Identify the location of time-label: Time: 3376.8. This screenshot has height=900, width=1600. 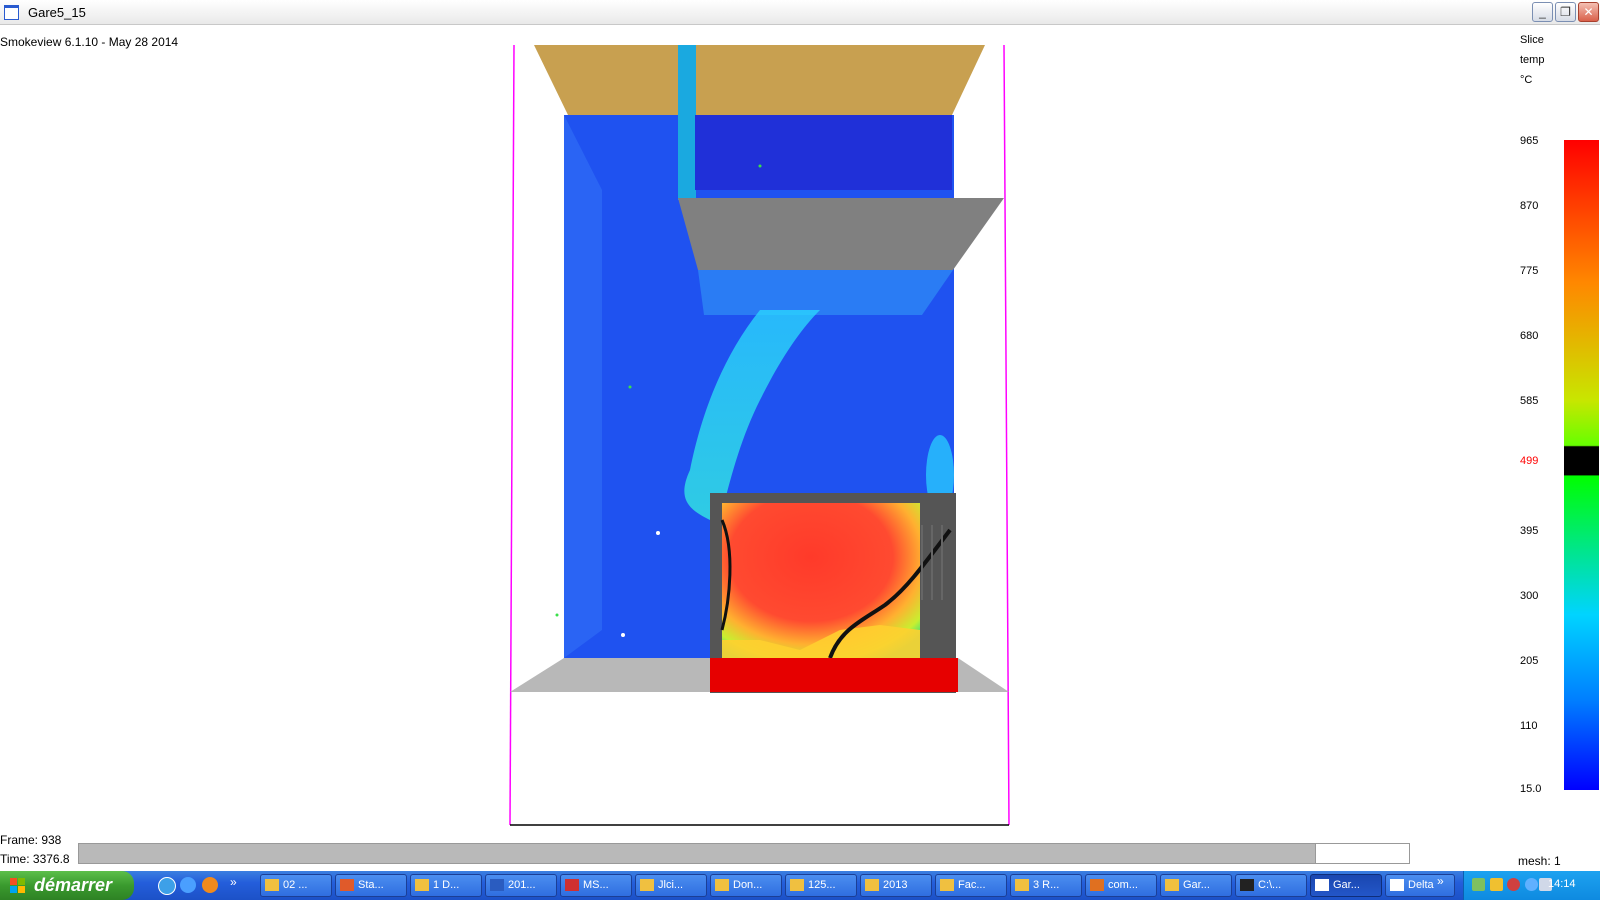
(35, 859).